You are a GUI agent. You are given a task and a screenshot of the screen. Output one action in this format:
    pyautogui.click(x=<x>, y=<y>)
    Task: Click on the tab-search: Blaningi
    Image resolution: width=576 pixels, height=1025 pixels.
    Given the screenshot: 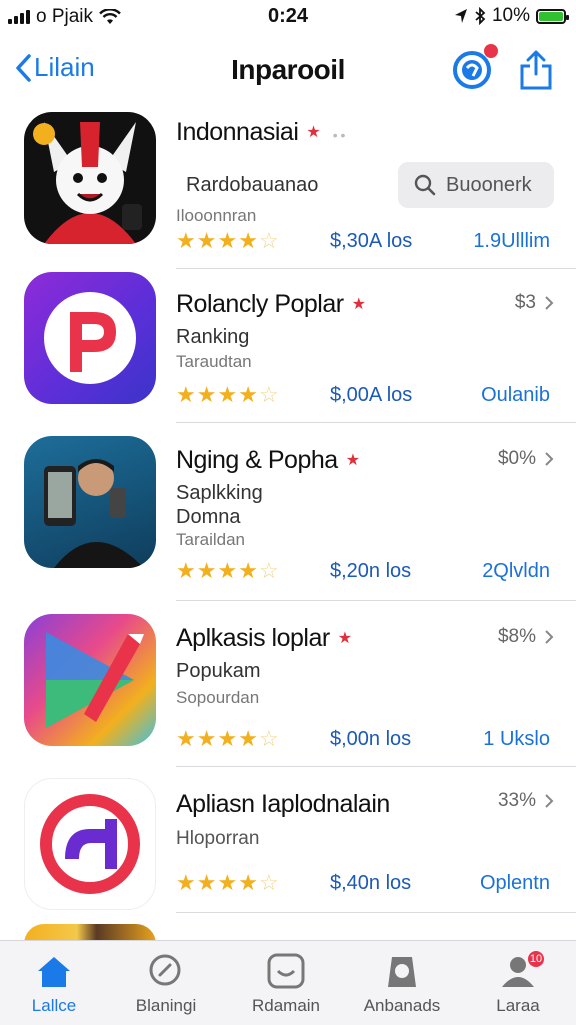 What is the action you would take?
    pyautogui.click(x=166, y=983)
    